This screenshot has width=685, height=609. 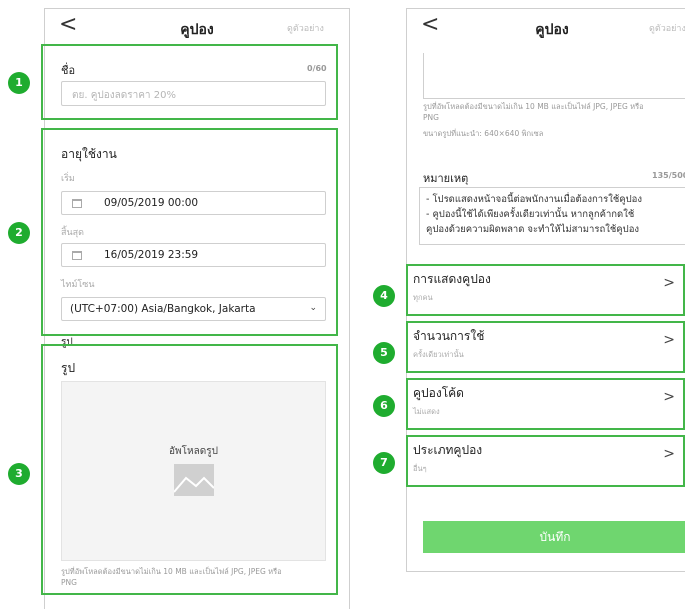 What do you see at coordinates (431, 117) in the screenshot?
I see `upload-hint-ext: PNG` at bounding box center [431, 117].